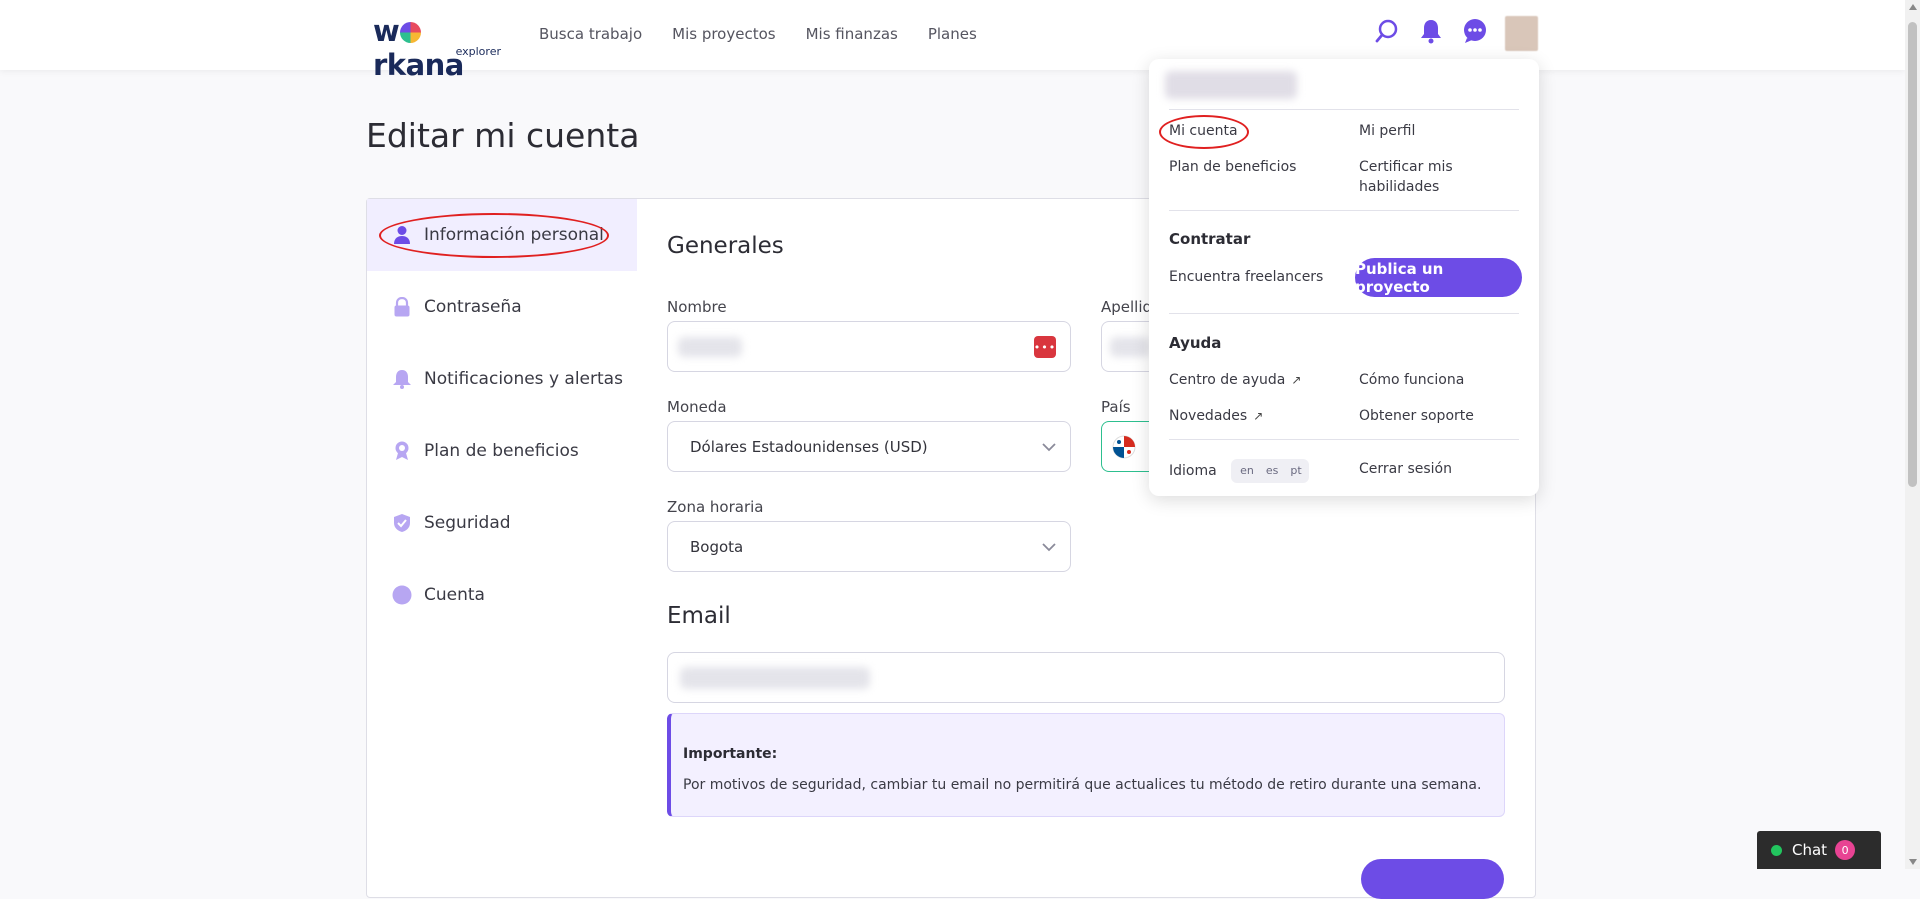  Describe the element at coordinates (402, 523) in the screenshot. I see `shield-icon` at that location.